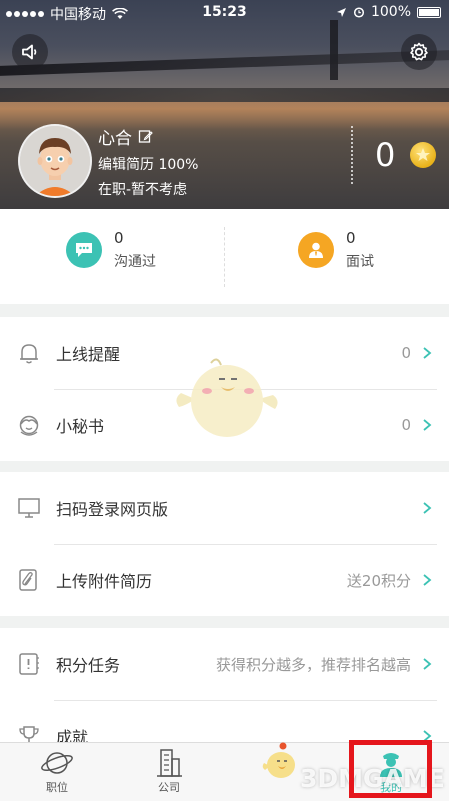 Image resolution: width=449 pixels, height=801 pixels. What do you see at coordinates (316, 250) in the screenshot?
I see `person-icon` at bounding box center [316, 250].